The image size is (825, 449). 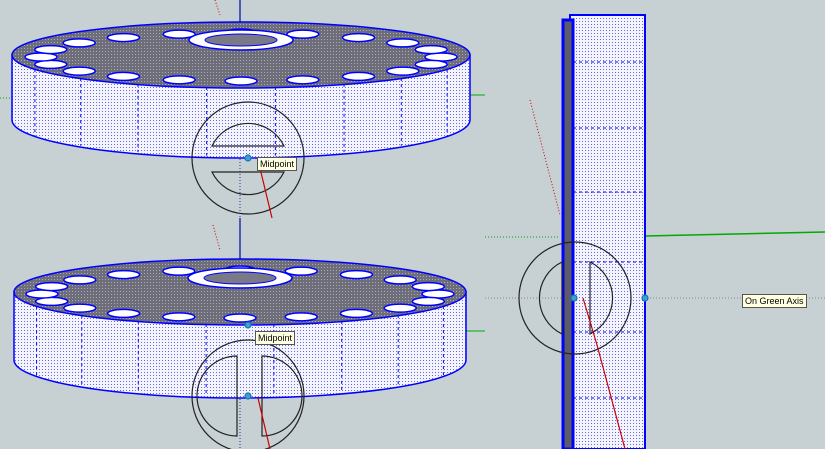 I want to click on inference-tooltip-midpoint-top: Midpoint, so click(x=277, y=164).